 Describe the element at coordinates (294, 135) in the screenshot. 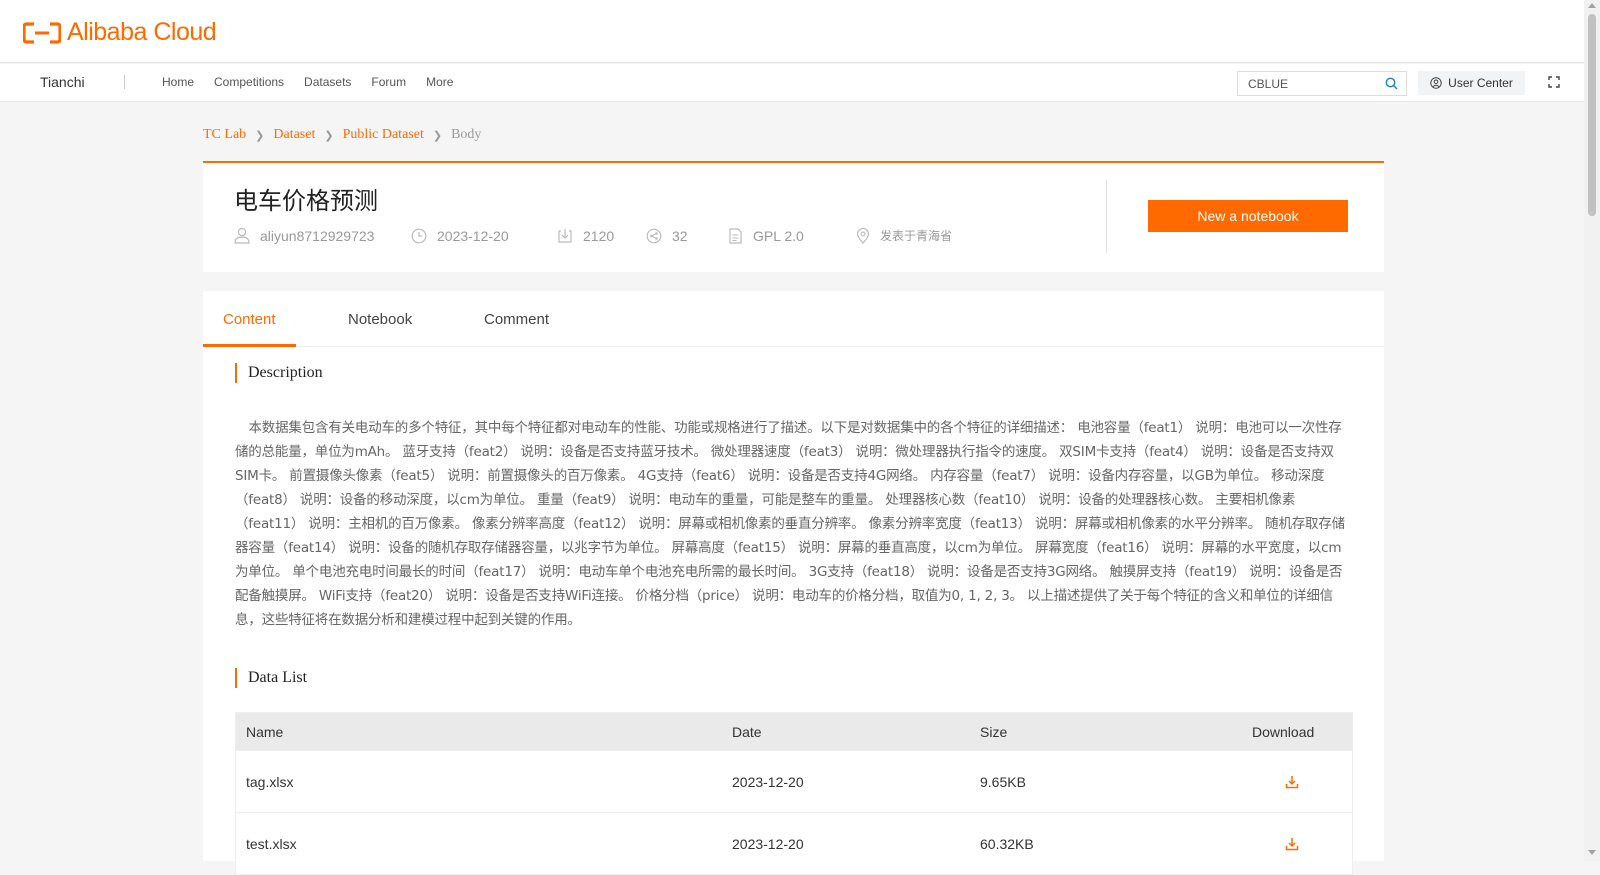

I see `breadcrumb-dataset: Dataset` at that location.